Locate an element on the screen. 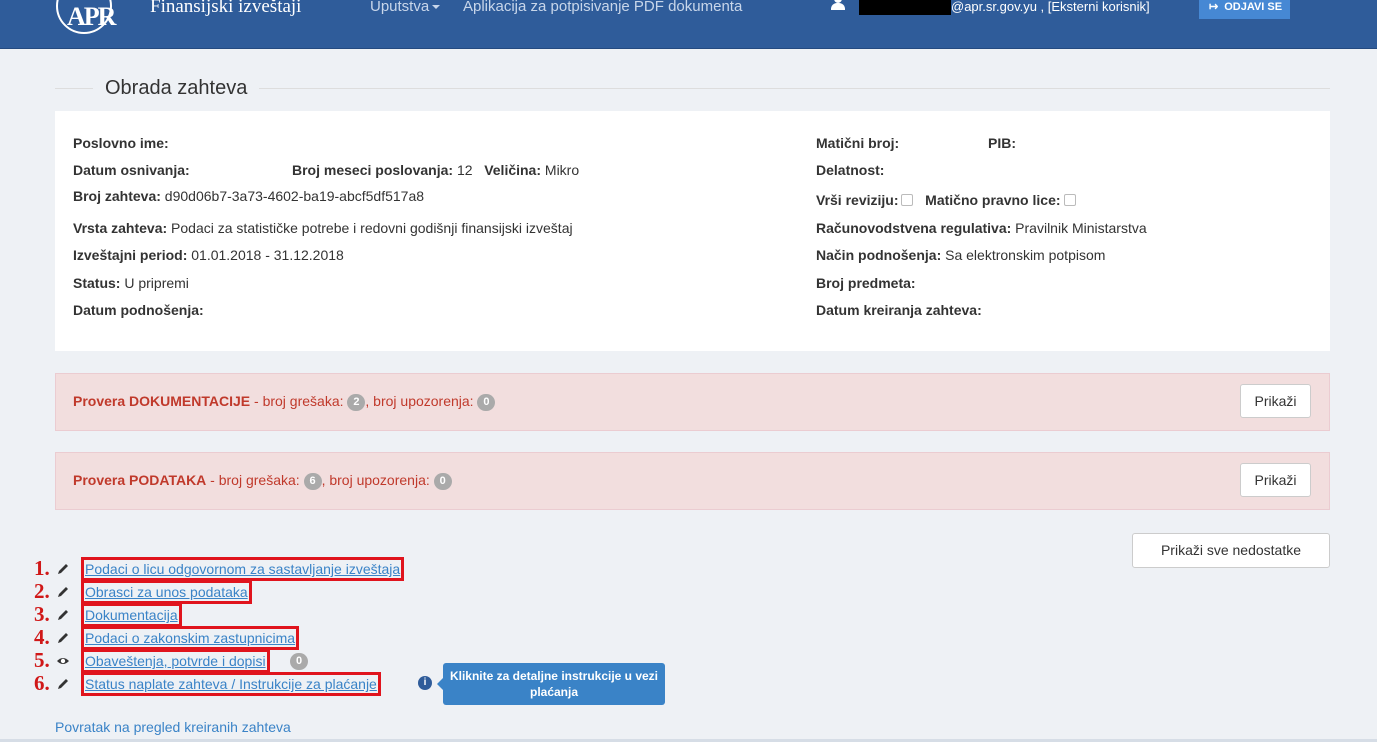 The height and width of the screenshot is (742, 1377). status-row: Status: U pripremi is located at coordinates (131, 283).